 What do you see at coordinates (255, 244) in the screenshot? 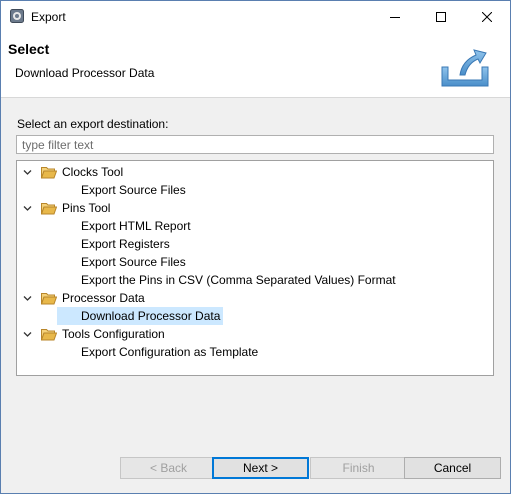
I see `tree-item-export-registers: Export Registers` at bounding box center [255, 244].